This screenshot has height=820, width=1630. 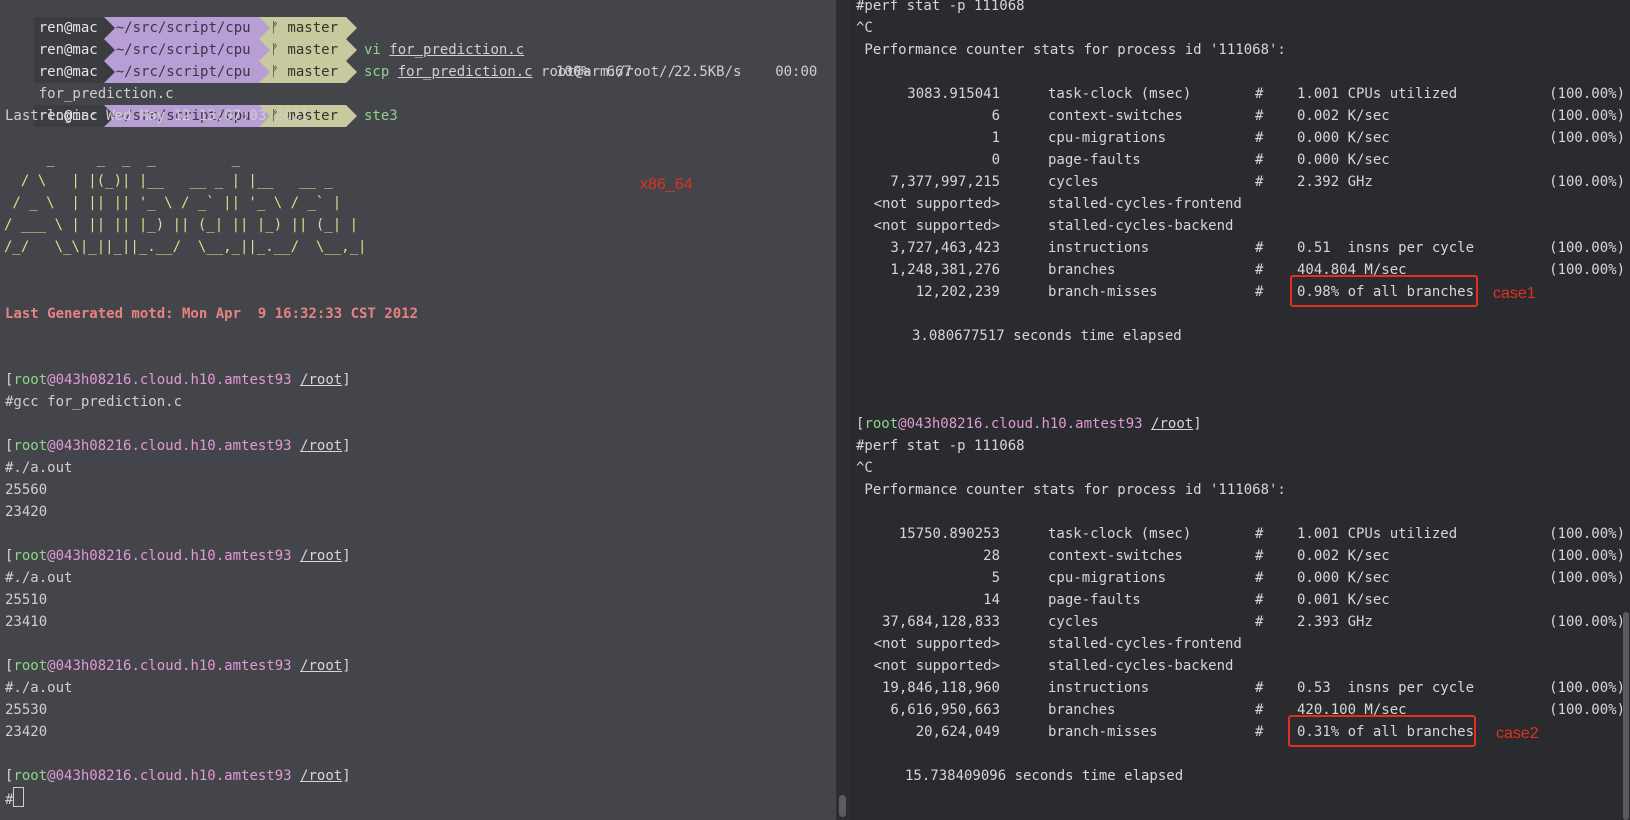 What do you see at coordinates (945, 710) in the screenshot?
I see `perf-value: 6,616,950,663` at bounding box center [945, 710].